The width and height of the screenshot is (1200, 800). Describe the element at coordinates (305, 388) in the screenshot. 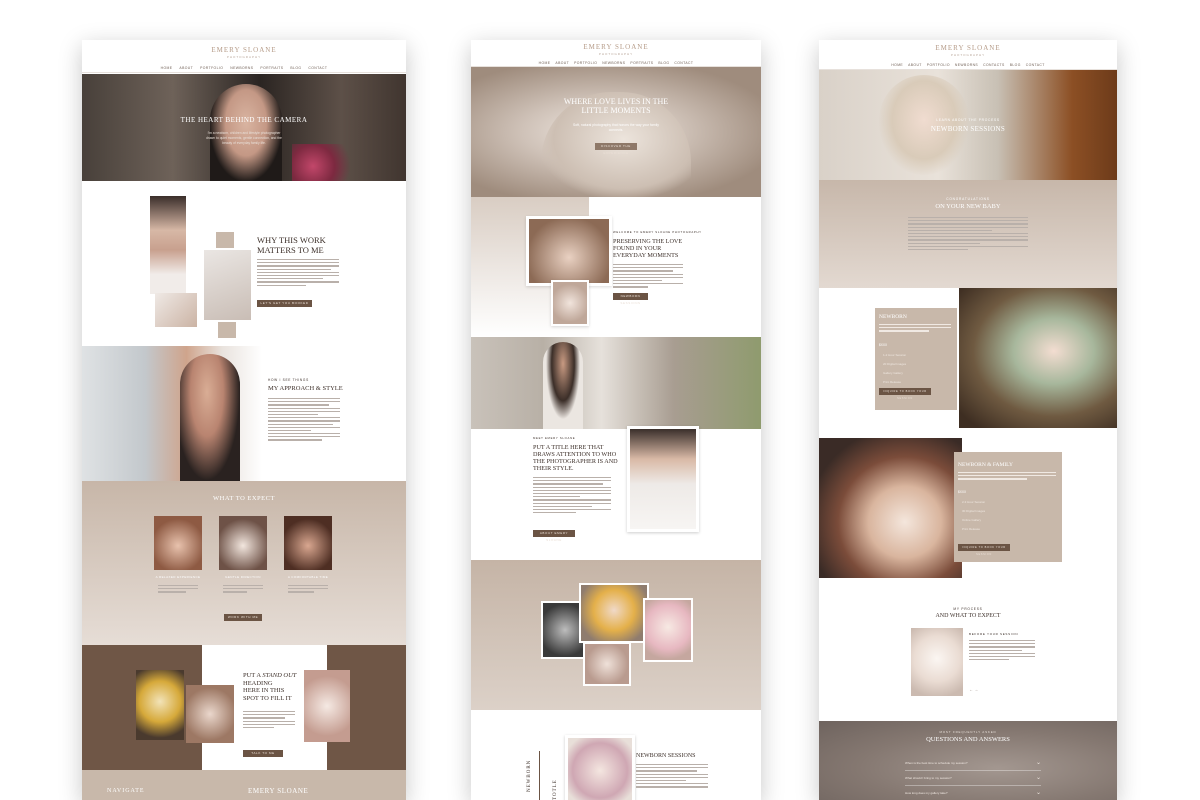

I see `approach-title: MY APPROACH & STYLE` at that location.